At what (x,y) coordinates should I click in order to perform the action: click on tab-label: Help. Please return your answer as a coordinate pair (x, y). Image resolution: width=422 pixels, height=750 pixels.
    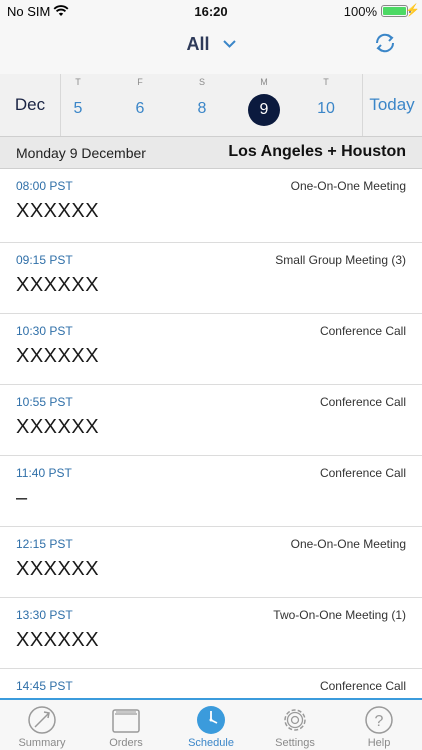
    Looking at the image, I should click on (379, 743).